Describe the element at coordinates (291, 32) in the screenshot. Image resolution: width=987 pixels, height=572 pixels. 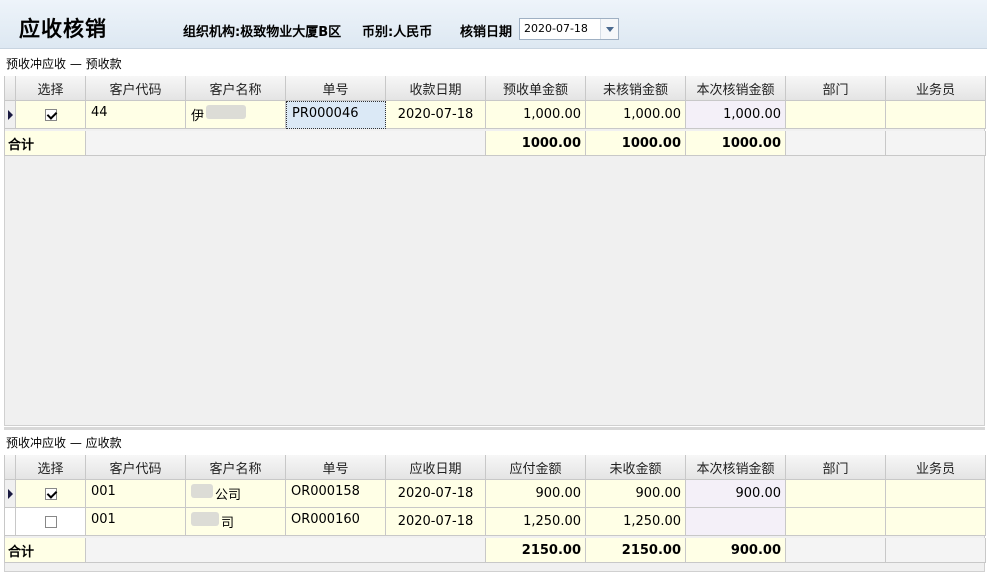
I see `org-value: 极致物业大厦B区` at that location.